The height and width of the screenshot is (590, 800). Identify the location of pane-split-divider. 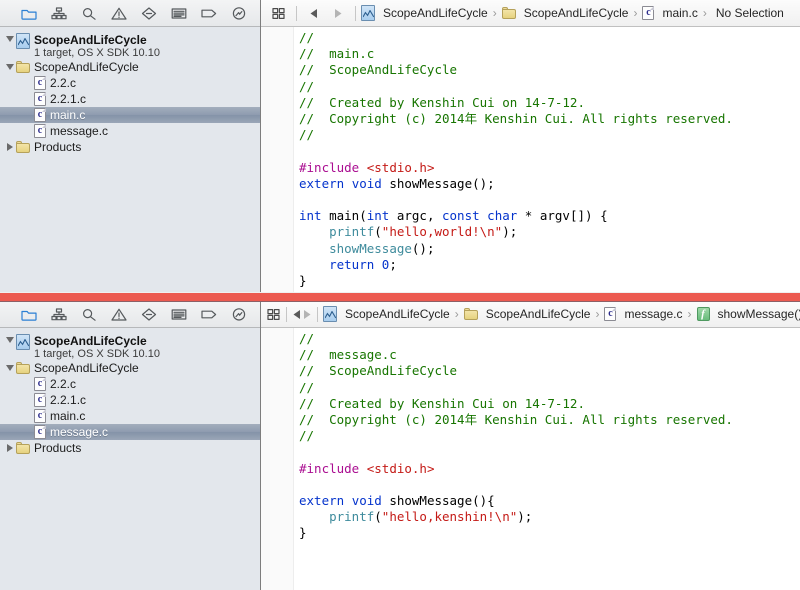
(400, 297).